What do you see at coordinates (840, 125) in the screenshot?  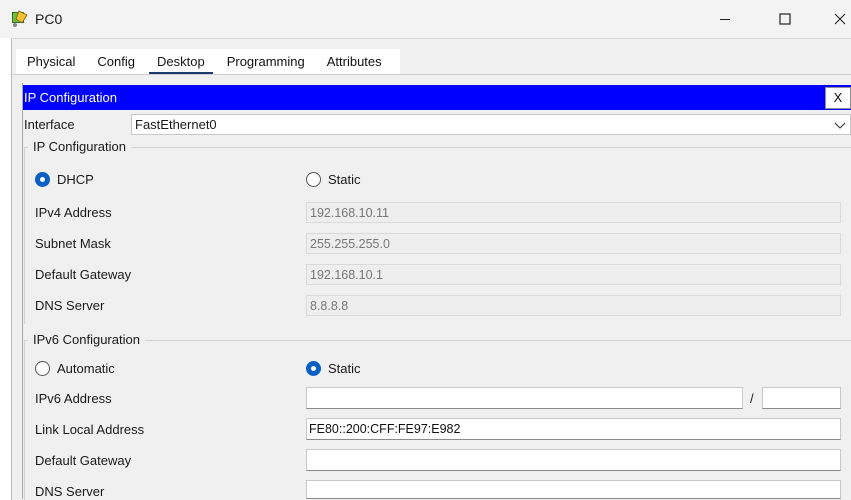 I see `chevron-down-icon` at bounding box center [840, 125].